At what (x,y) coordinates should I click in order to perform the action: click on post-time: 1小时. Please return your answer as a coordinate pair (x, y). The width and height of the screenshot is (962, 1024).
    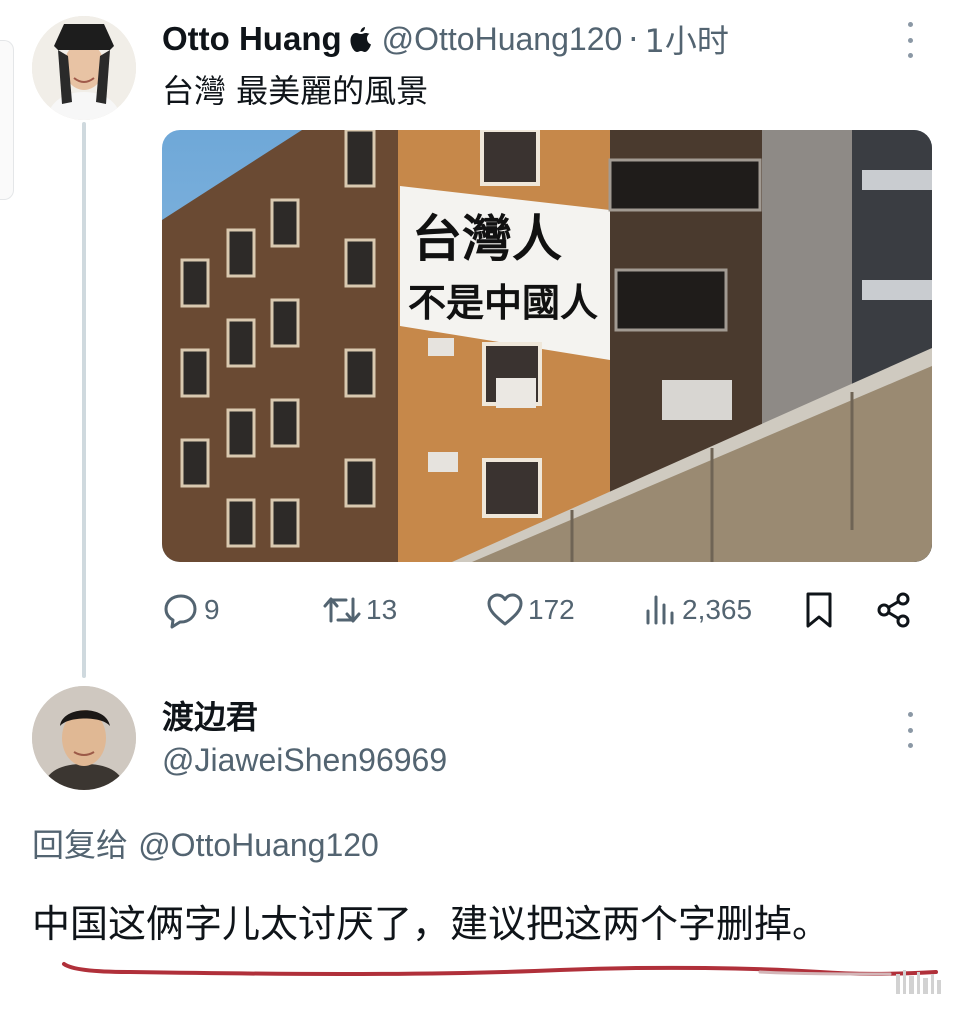
    Looking at the image, I should click on (686, 39).